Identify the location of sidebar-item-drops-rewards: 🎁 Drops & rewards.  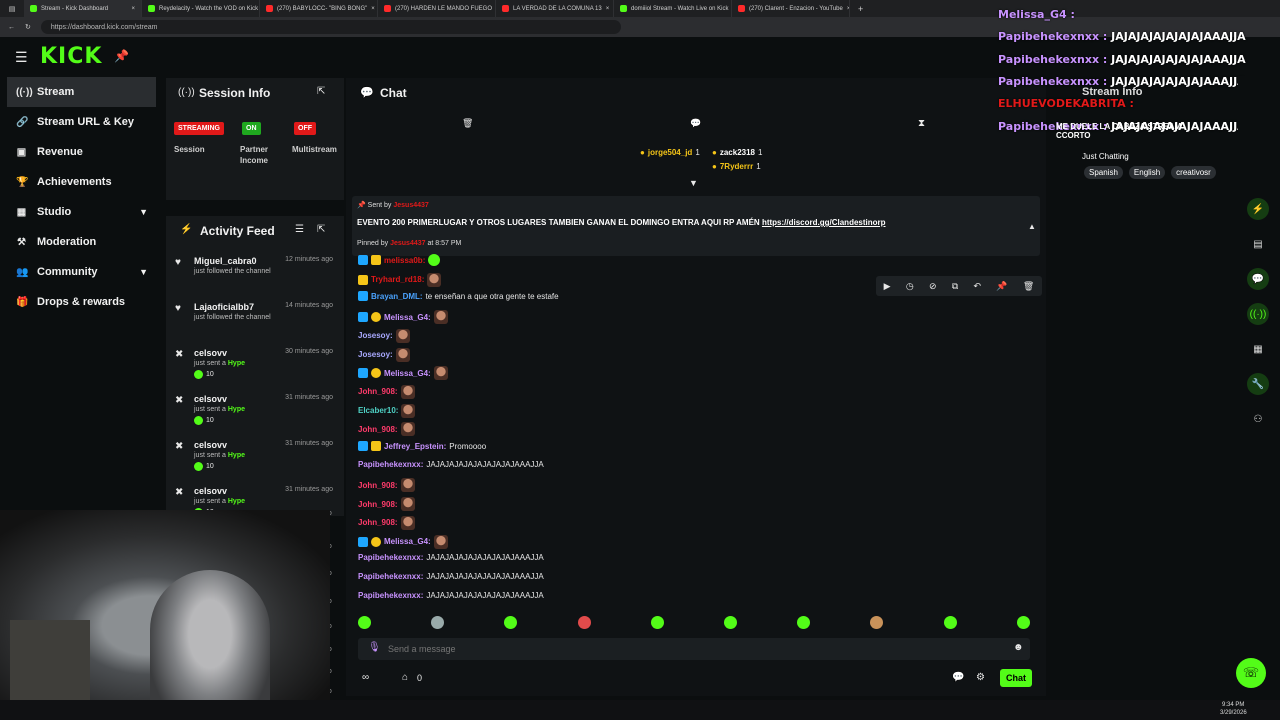
(80, 302).